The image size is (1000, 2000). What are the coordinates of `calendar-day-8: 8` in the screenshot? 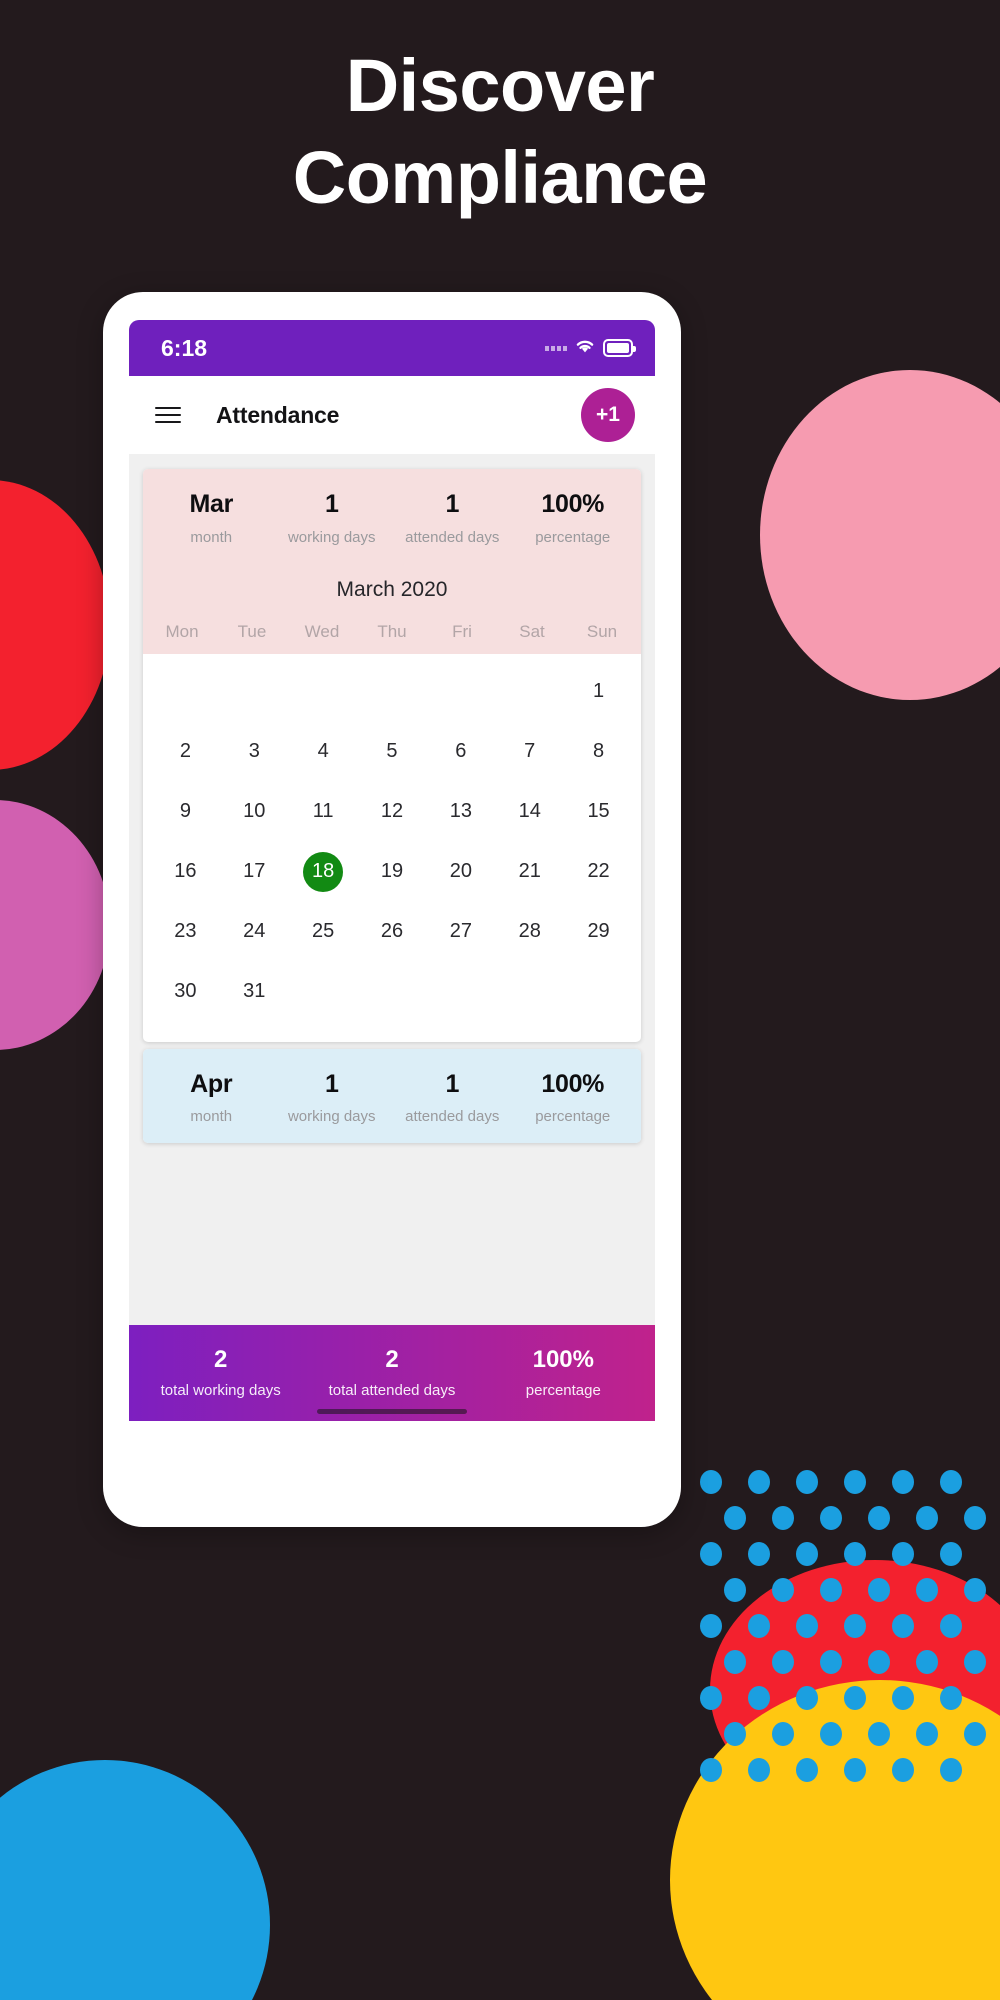 It's located at (598, 752).